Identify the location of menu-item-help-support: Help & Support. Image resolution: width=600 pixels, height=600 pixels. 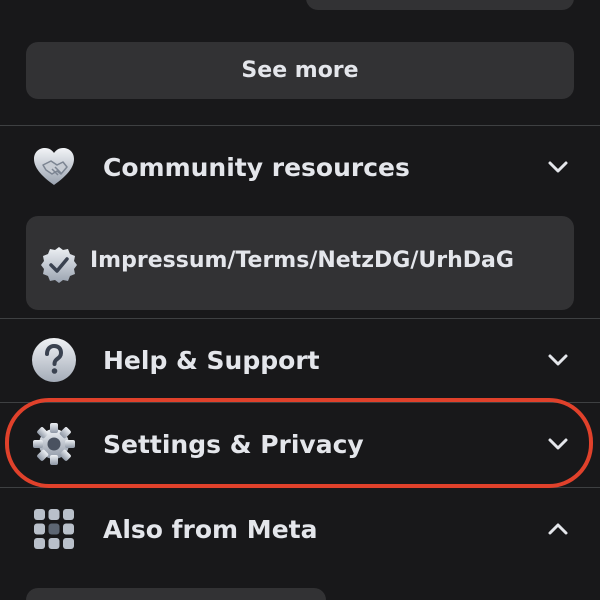
(300, 360).